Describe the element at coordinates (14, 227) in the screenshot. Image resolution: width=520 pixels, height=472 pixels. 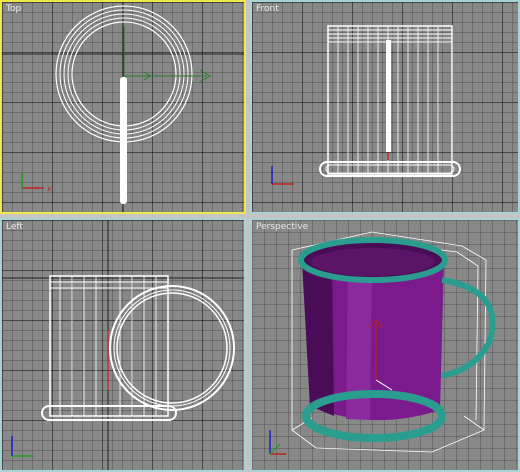
I see `viewport-label-left: Left` at that location.